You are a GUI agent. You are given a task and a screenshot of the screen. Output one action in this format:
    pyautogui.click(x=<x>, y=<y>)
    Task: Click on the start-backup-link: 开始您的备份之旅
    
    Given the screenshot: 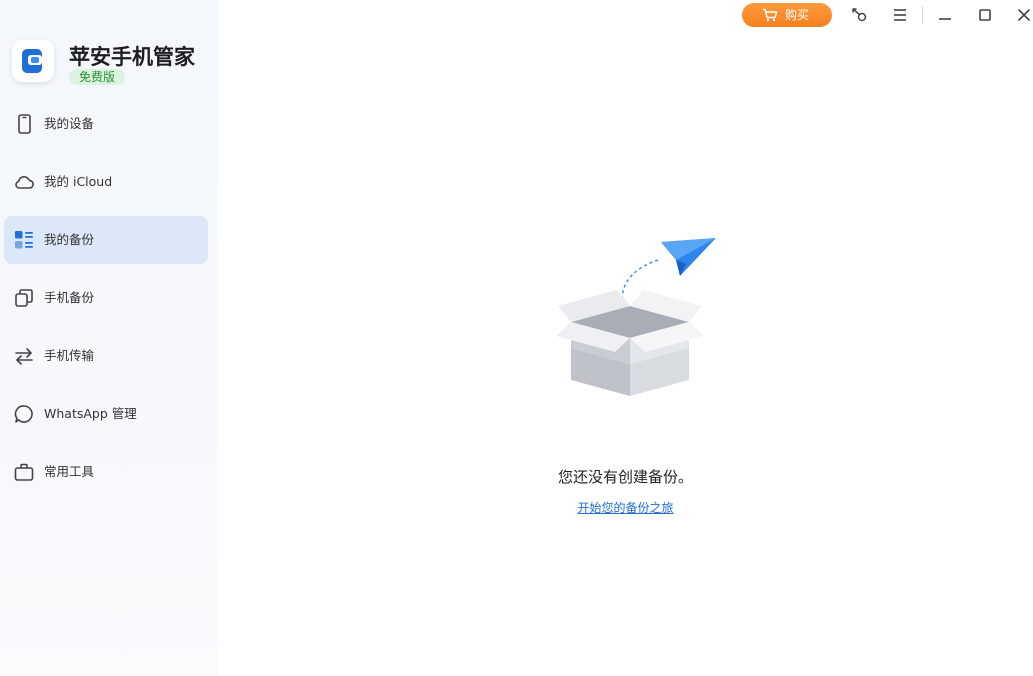 What is the action you would take?
    pyautogui.click(x=625, y=507)
    